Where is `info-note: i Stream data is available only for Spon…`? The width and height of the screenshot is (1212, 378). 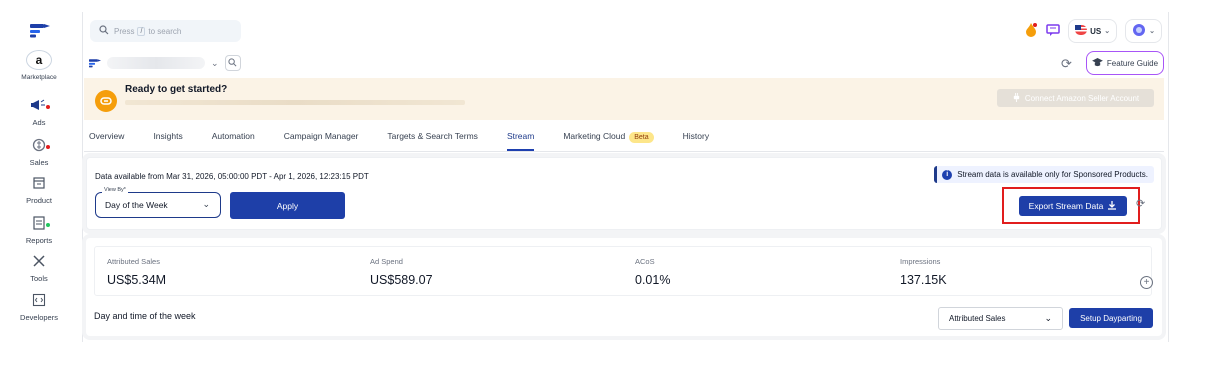
info-note: i Stream data is available only for Spon… is located at coordinates (1044, 174).